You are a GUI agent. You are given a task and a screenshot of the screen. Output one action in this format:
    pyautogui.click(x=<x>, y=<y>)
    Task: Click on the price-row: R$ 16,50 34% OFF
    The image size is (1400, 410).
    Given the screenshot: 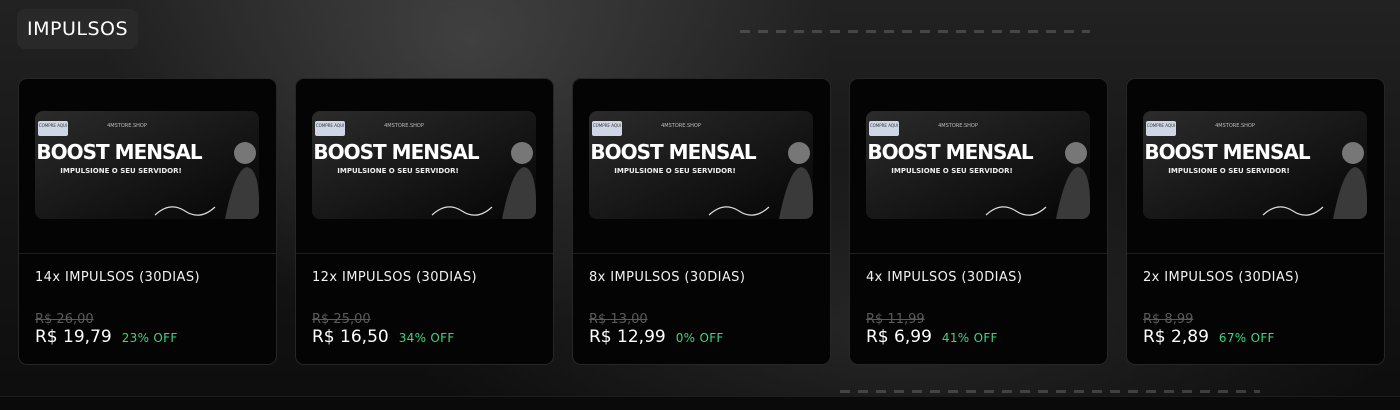 What is the action you would take?
    pyautogui.click(x=383, y=337)
    